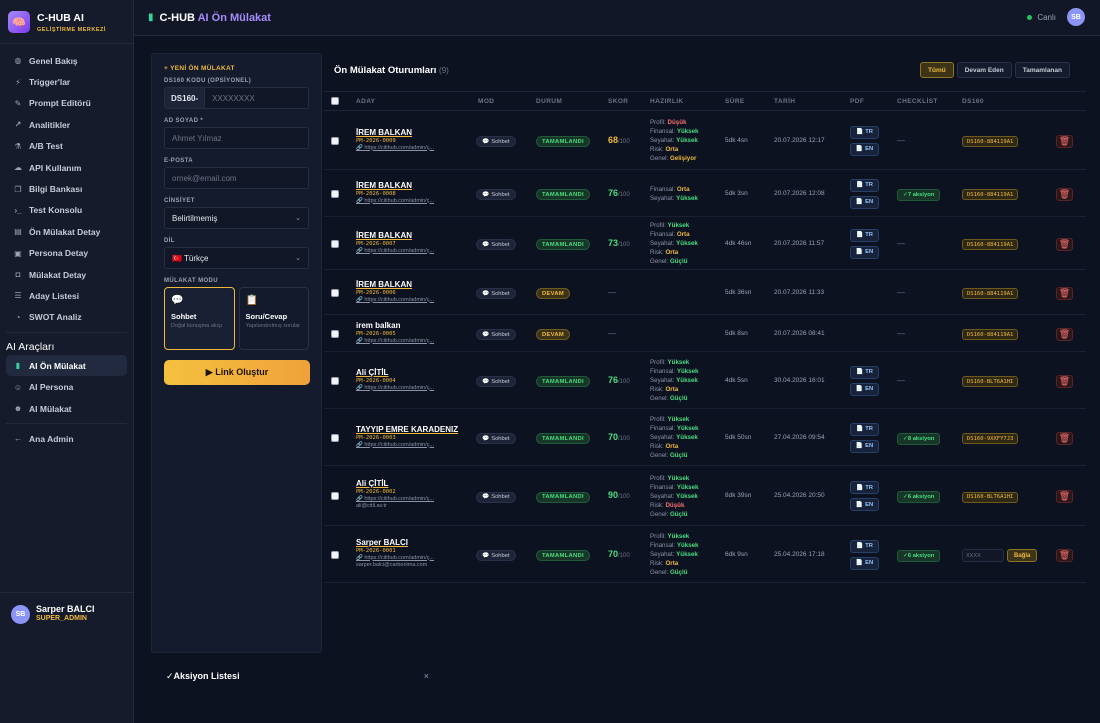 The image size is (1100, 723). What do you see at coordinates (66, 253) in the screenshot?
I see `sidebar-item-persona-detay: ▣ Persona Detay` at bounding box center [66, 253].